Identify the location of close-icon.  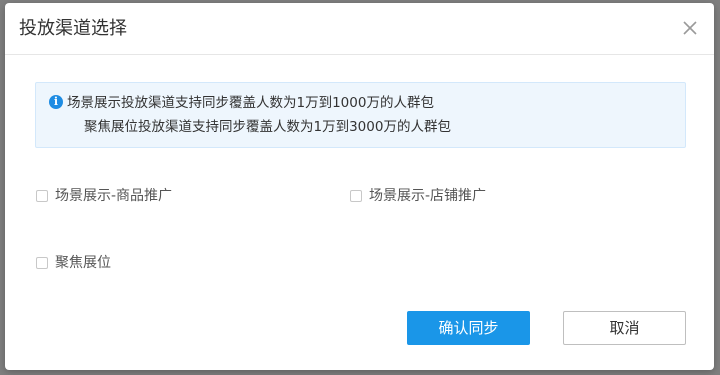
(690, 28).